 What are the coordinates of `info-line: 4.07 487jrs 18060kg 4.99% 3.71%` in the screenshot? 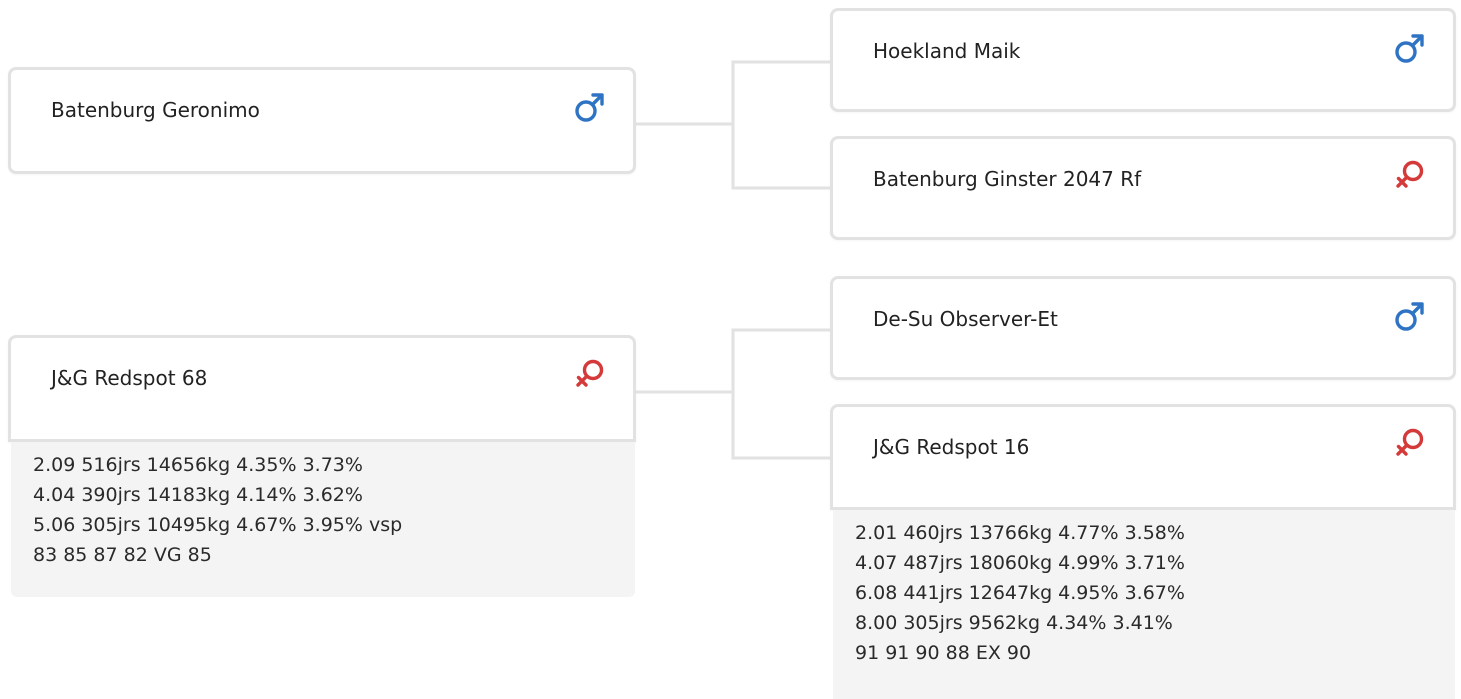 It's located at (1020, 563).